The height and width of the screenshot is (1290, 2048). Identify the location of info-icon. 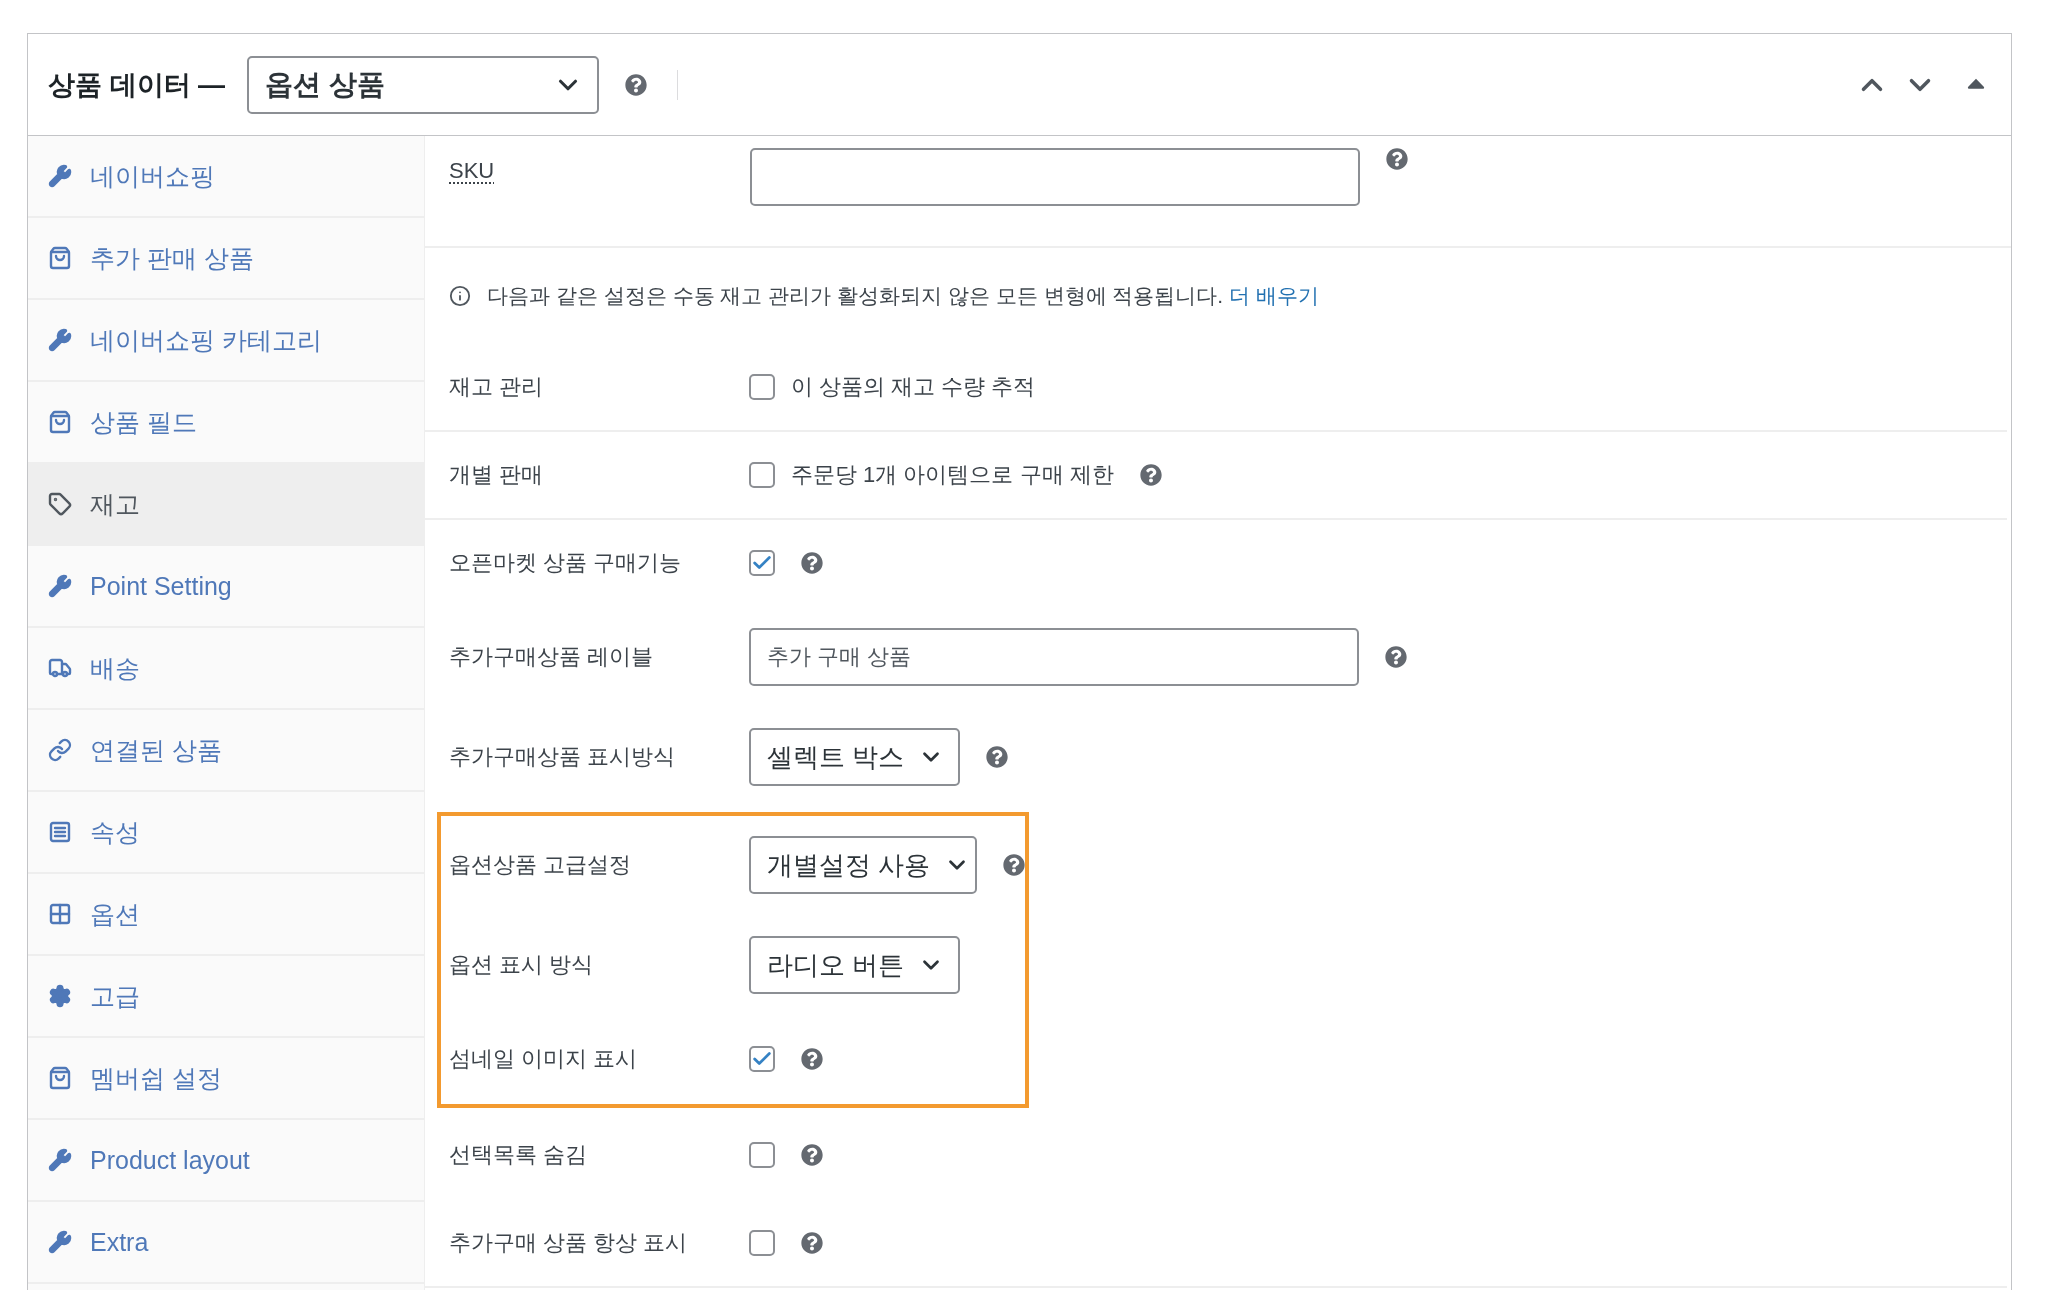
(460, 296).